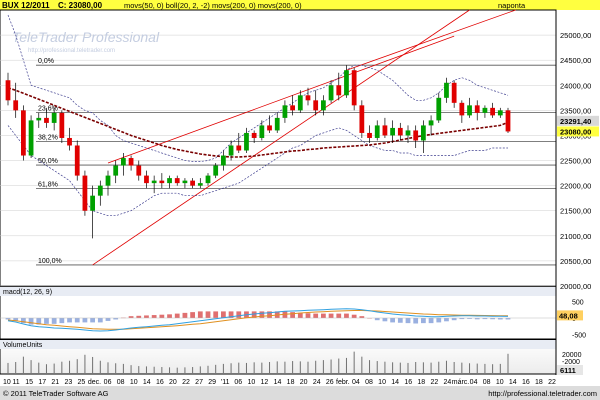 Image resolution: width=600 pixels, height=400 pixels. What do you see at coordinates (542, 393) in the screenshot?
I see `footer-url: http://professional.teletrader.com` at bounding box center [542, 393].